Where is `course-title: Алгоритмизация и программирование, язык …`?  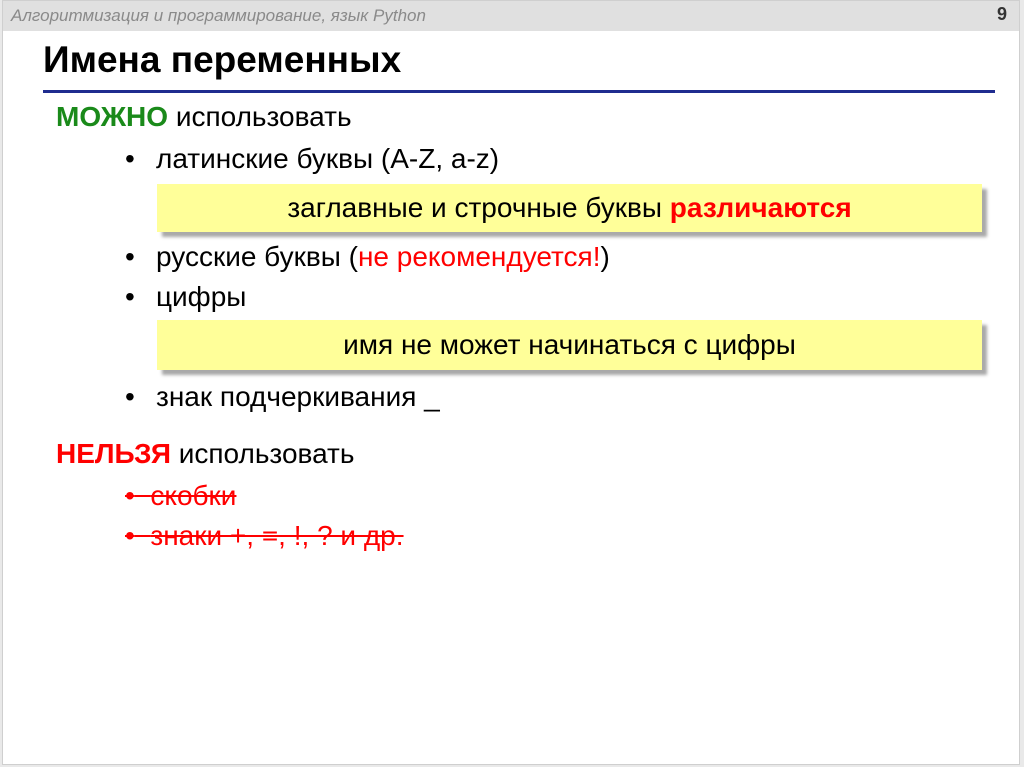 course-title: Алгоритмизация и программирование, язык … is located at coordinates (218, 15).